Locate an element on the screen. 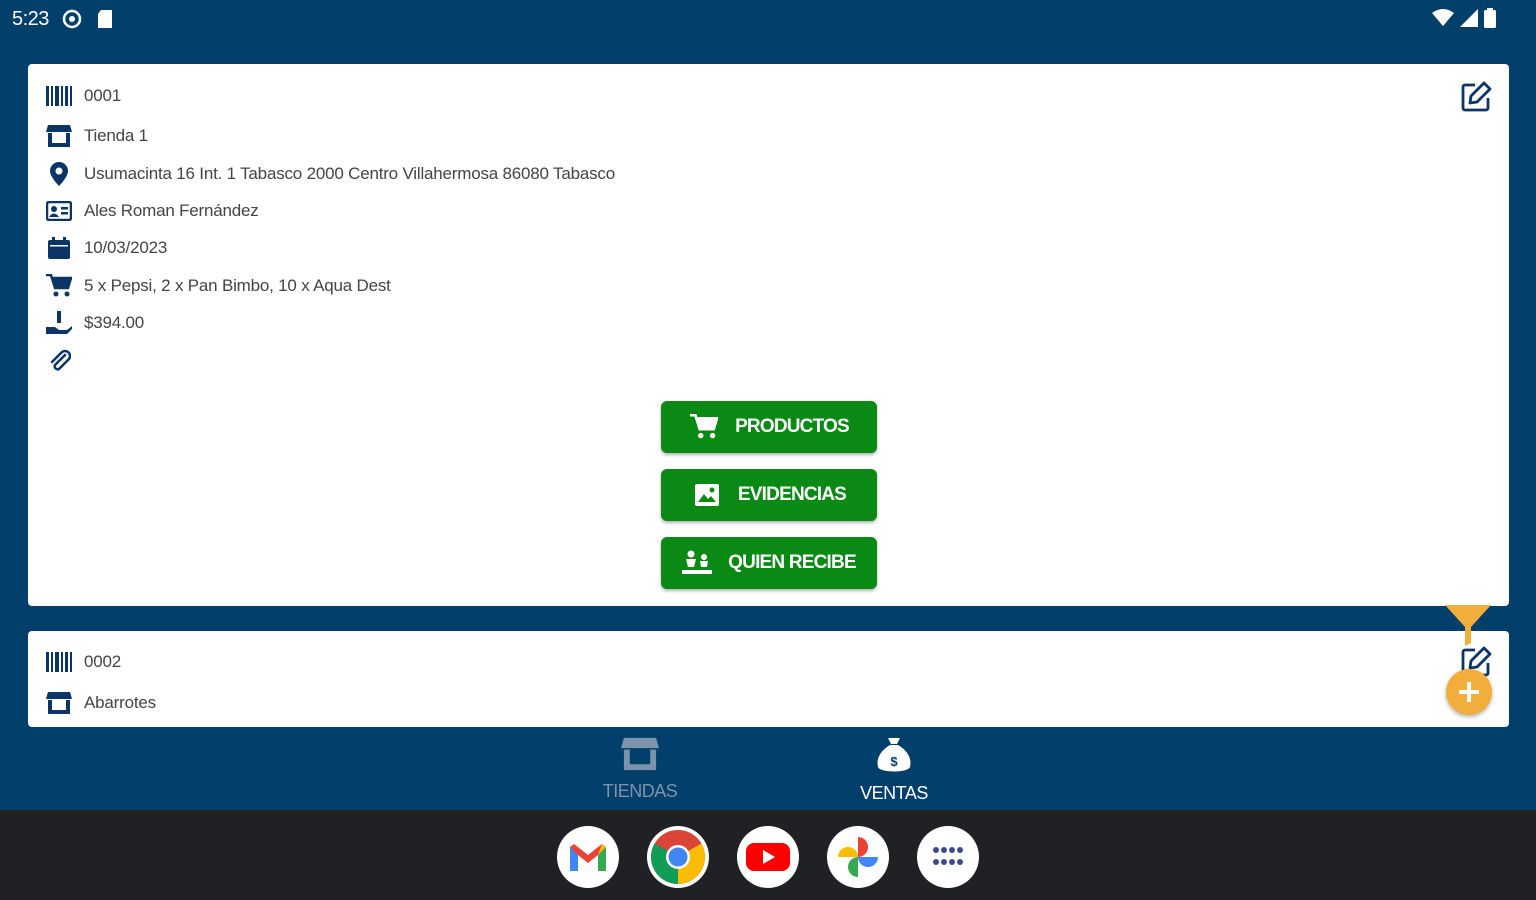 The image size is (1536, 900). productos-label: PRODUCTOS is located at coordinates (792, 426).